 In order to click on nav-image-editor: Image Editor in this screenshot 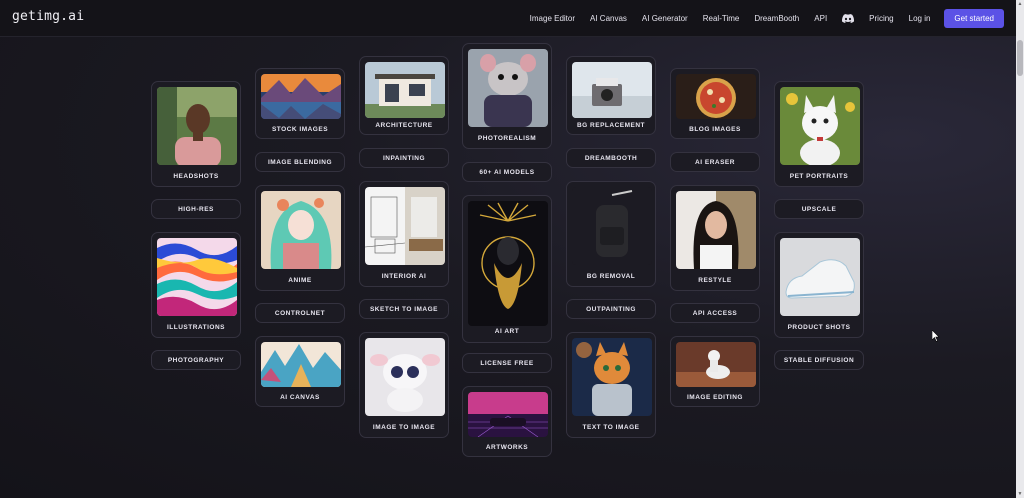, I will do `click(552, 18)`.